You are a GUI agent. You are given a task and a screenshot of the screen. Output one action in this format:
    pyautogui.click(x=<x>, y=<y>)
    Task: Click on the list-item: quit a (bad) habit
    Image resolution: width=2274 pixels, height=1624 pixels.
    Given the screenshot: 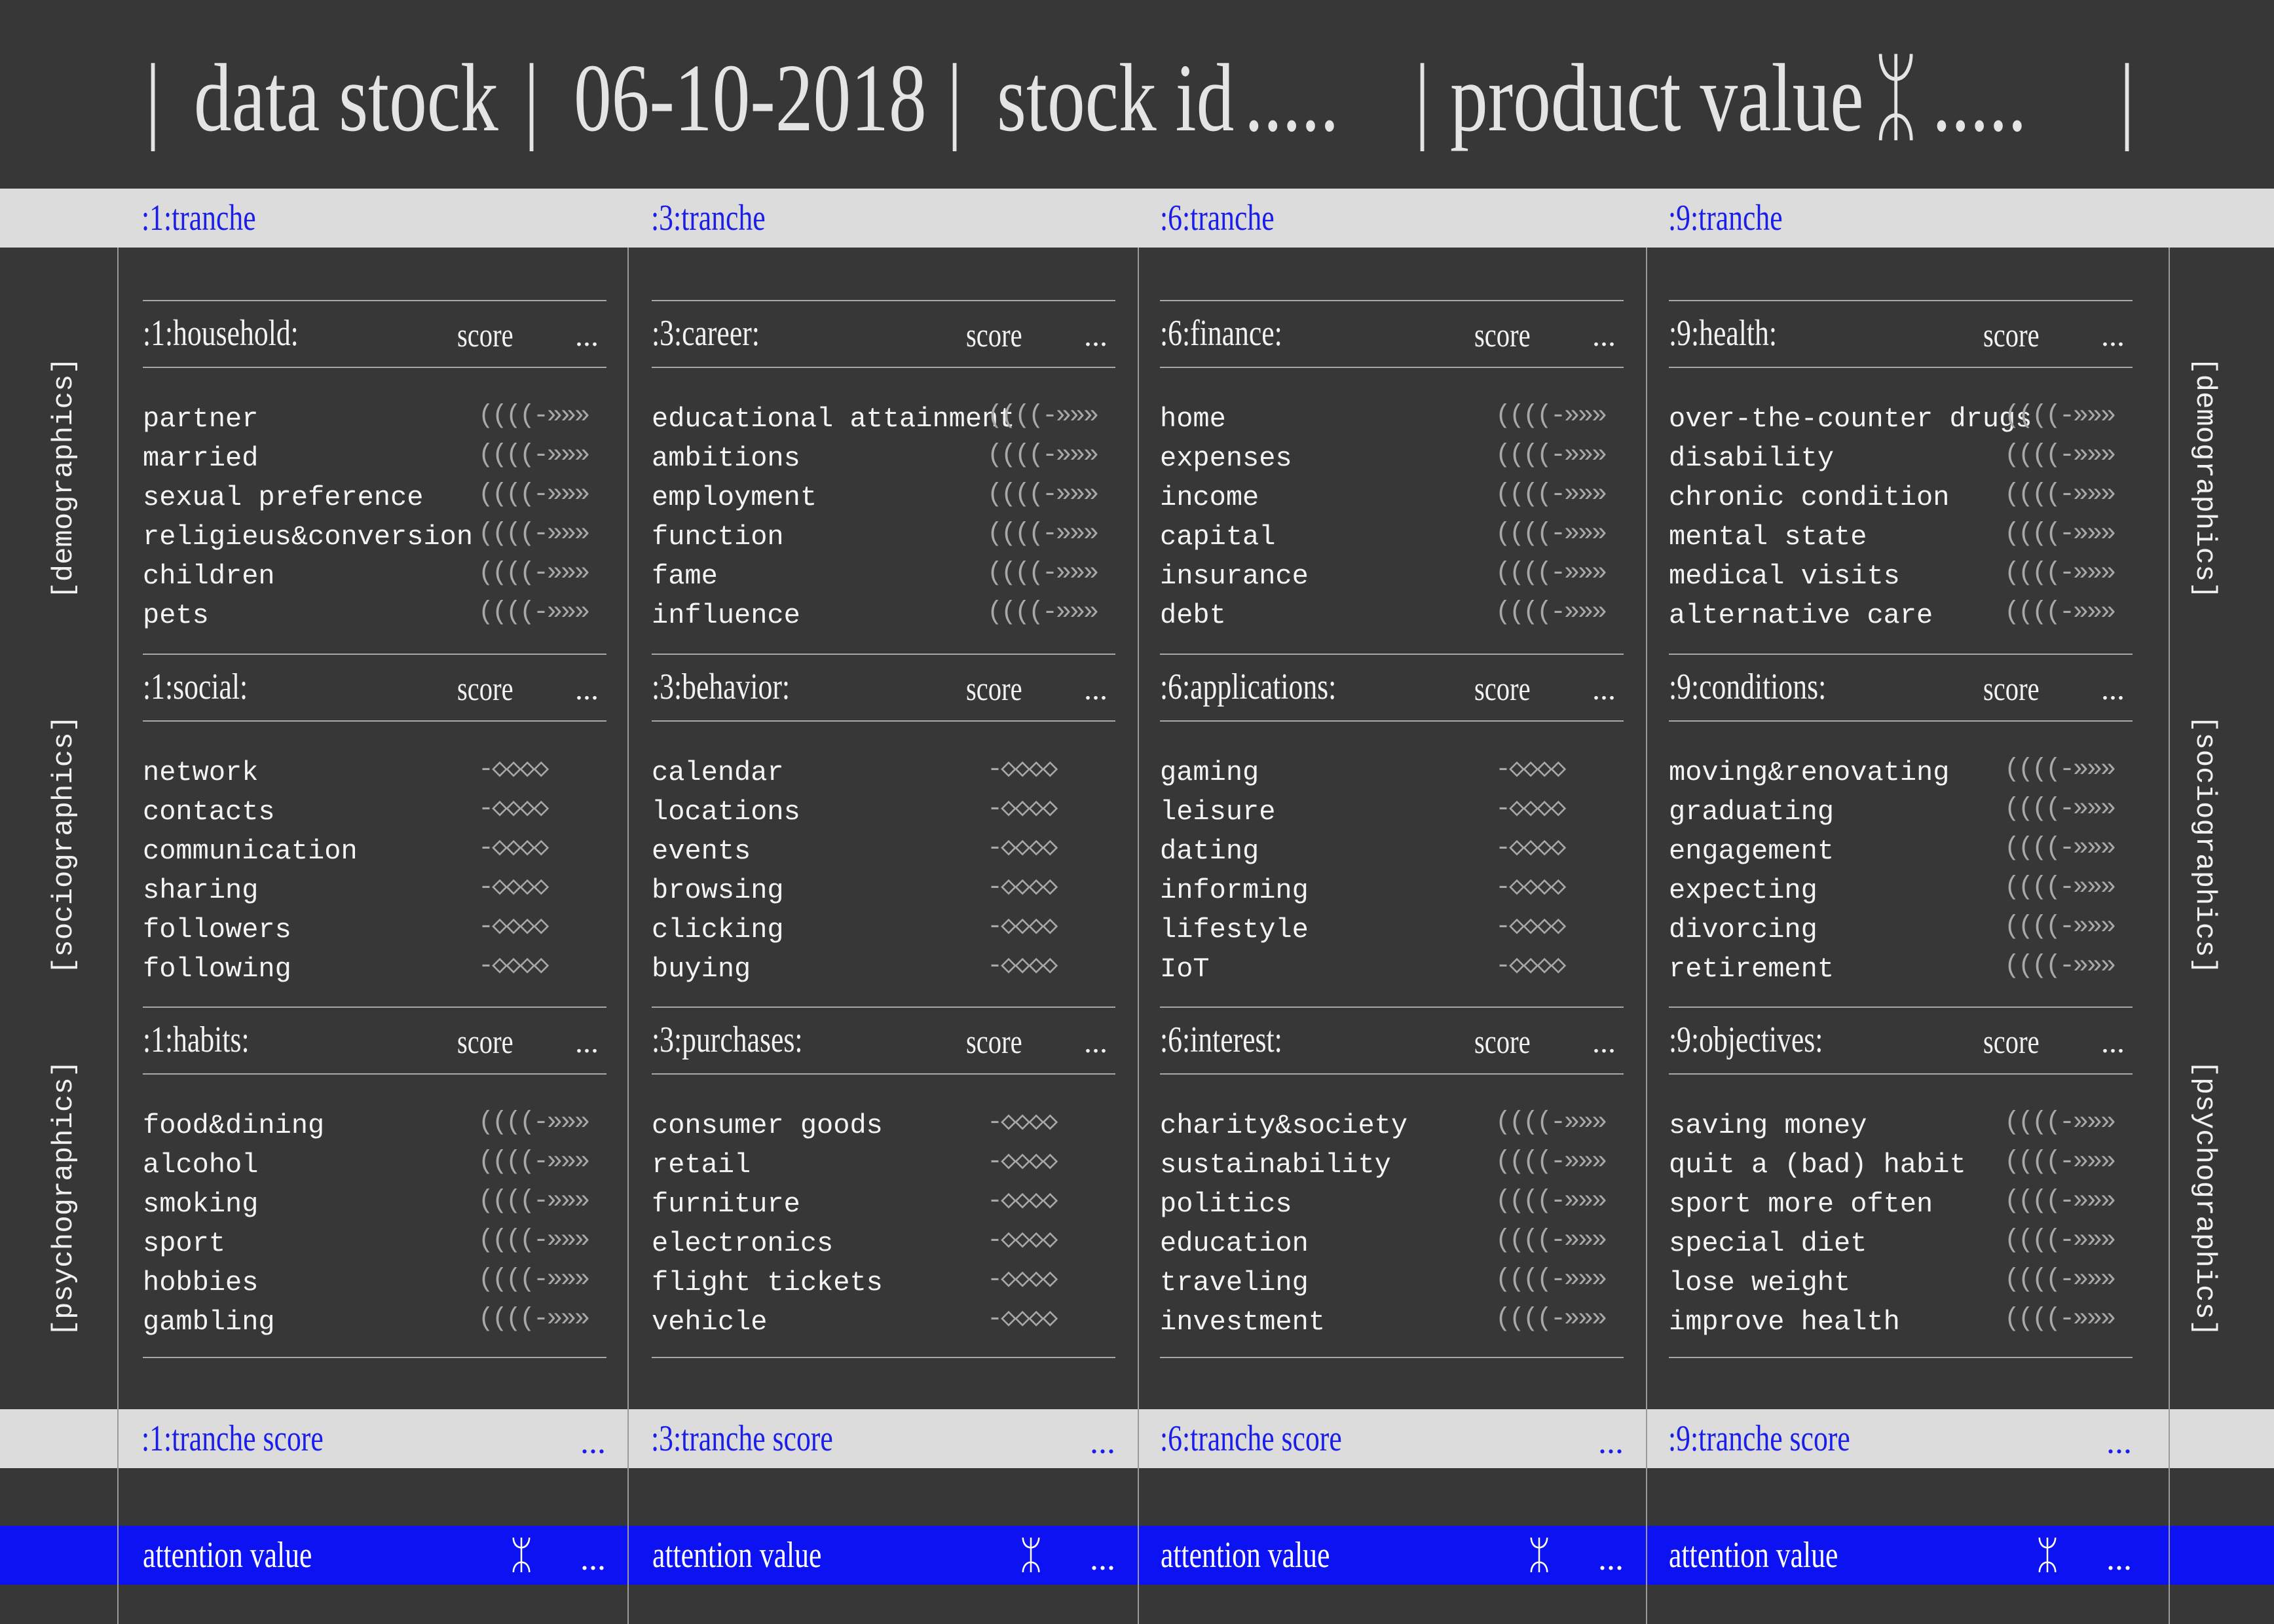 What is the action you would take?
    pyautogui.click(x=1818, y=1165)
    